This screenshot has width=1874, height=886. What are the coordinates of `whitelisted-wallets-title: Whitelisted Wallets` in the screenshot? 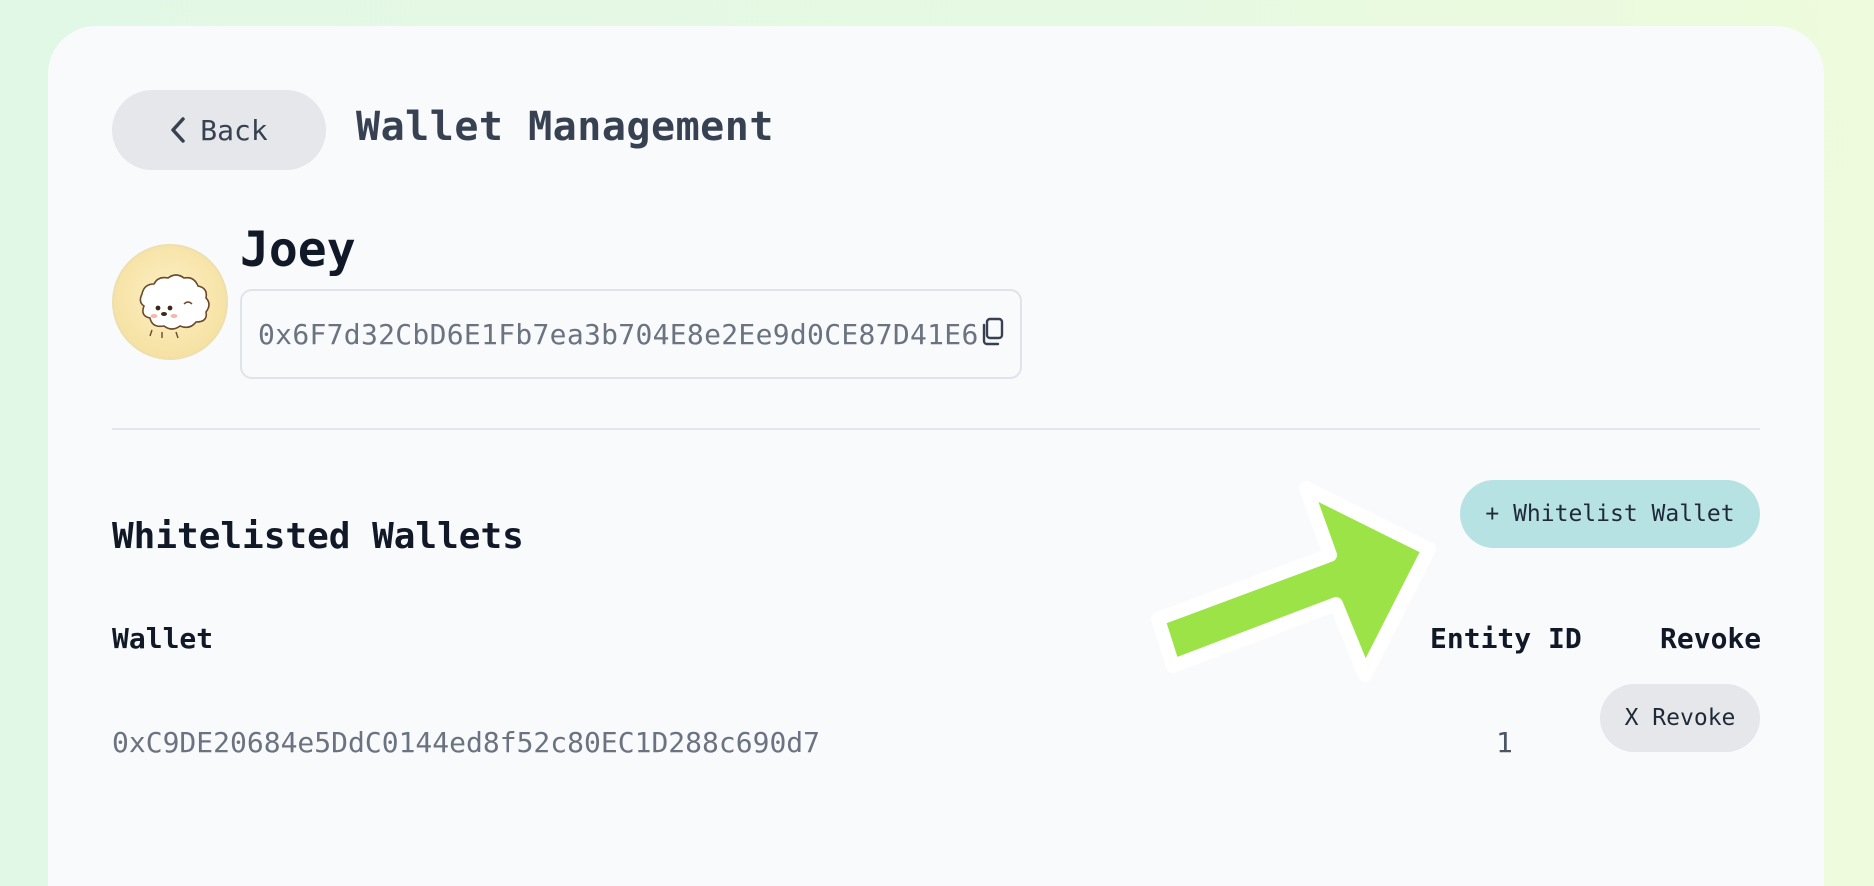 It's located at (318, 536).